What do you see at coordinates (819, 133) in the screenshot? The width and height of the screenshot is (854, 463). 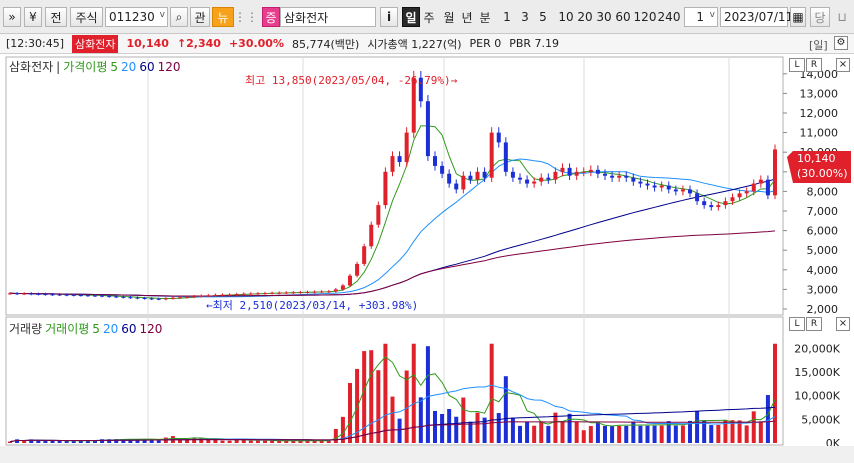 I see `price-tick-label: 11,000` at bounding box center [819, 133].